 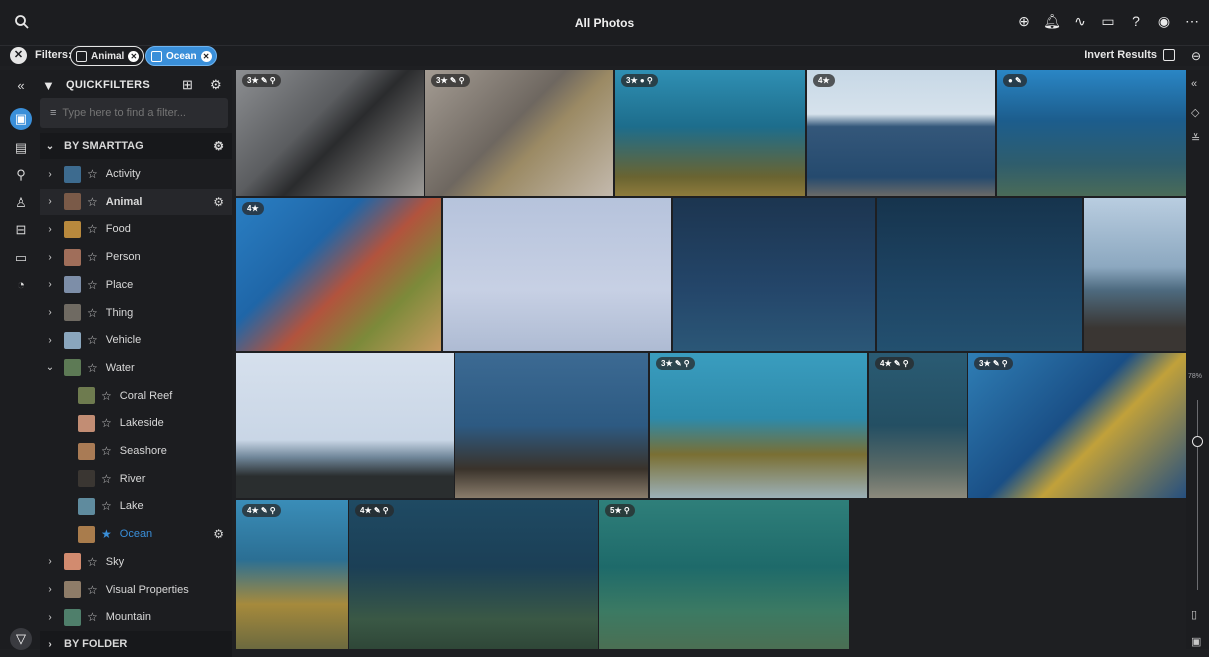 I want to click on quickfilter-item-ocean: ★ Ocean ⚙, so click(x=136, y=534).